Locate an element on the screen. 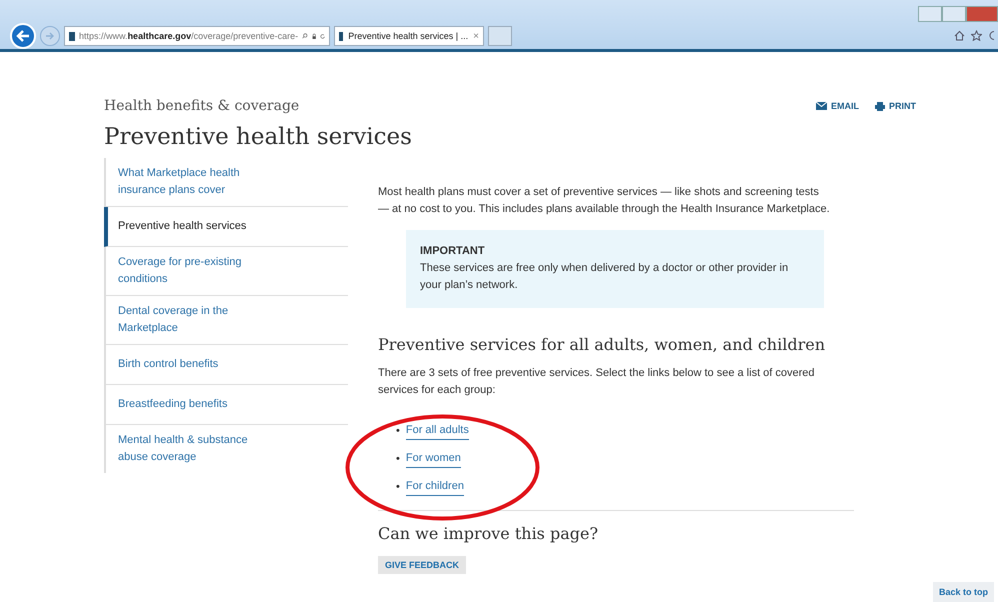  group-link: For all adults is located at coordinates (437, 431).